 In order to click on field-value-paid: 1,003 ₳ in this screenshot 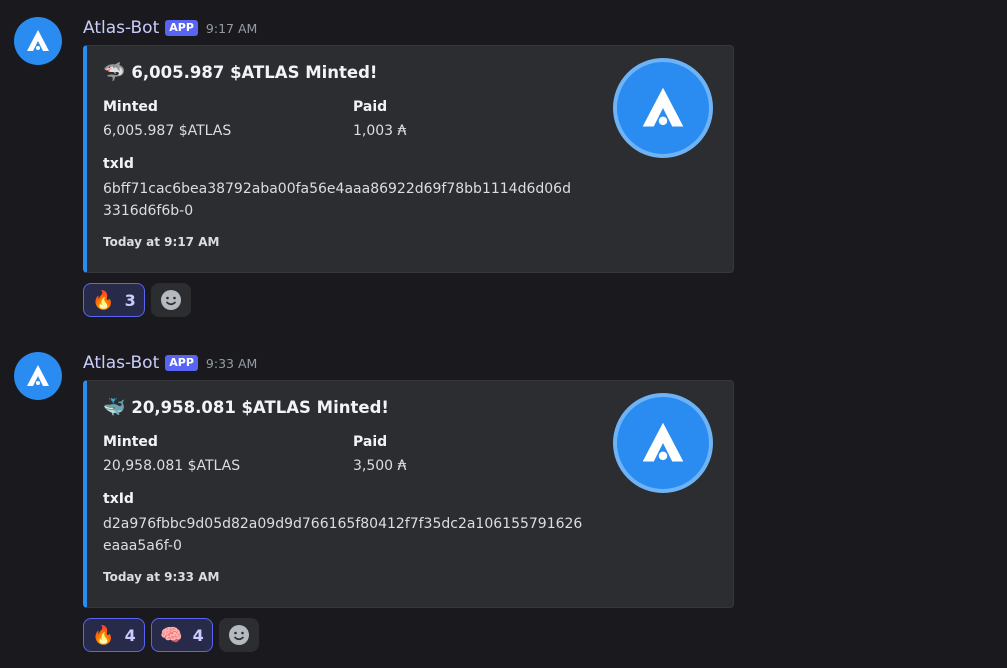, I will do `click(380, 131)`.